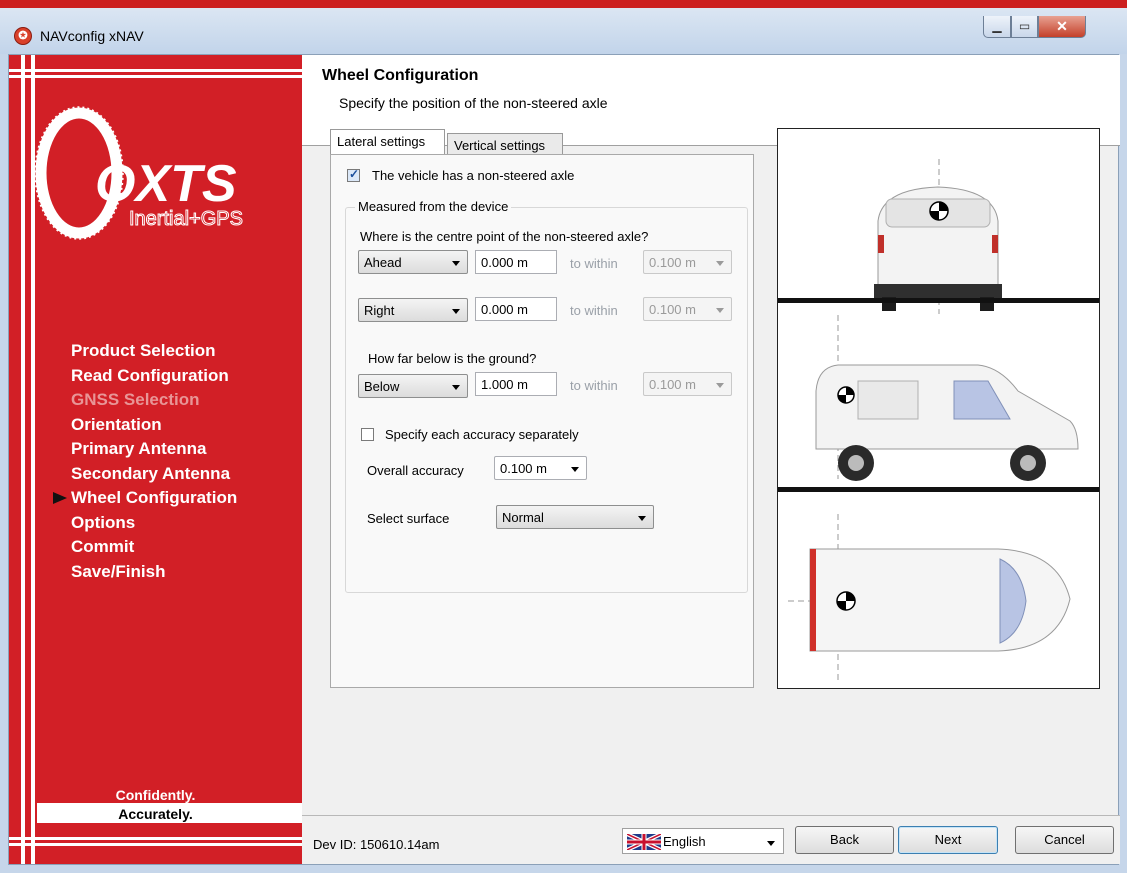  I want to click on nav-item-save-finish: Save/Finish, so click(138, 572).